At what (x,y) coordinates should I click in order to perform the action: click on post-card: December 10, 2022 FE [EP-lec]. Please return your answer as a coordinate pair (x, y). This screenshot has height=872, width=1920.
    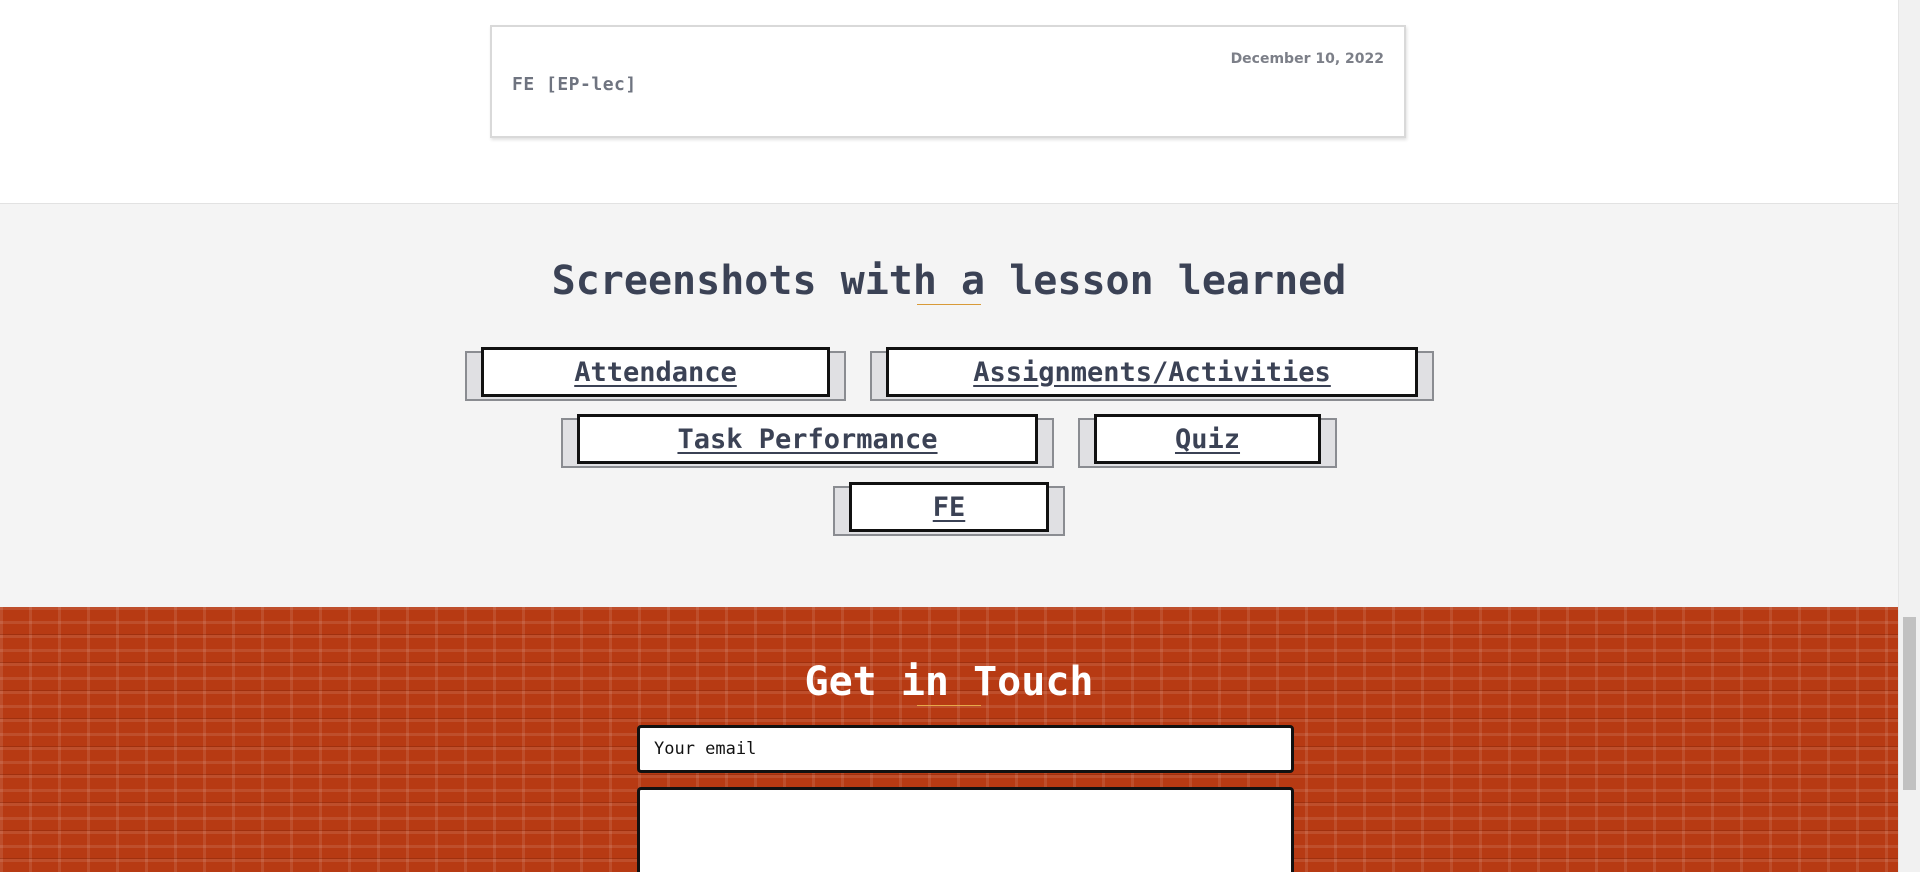
    Looking at the image, I should click on (948, 81).